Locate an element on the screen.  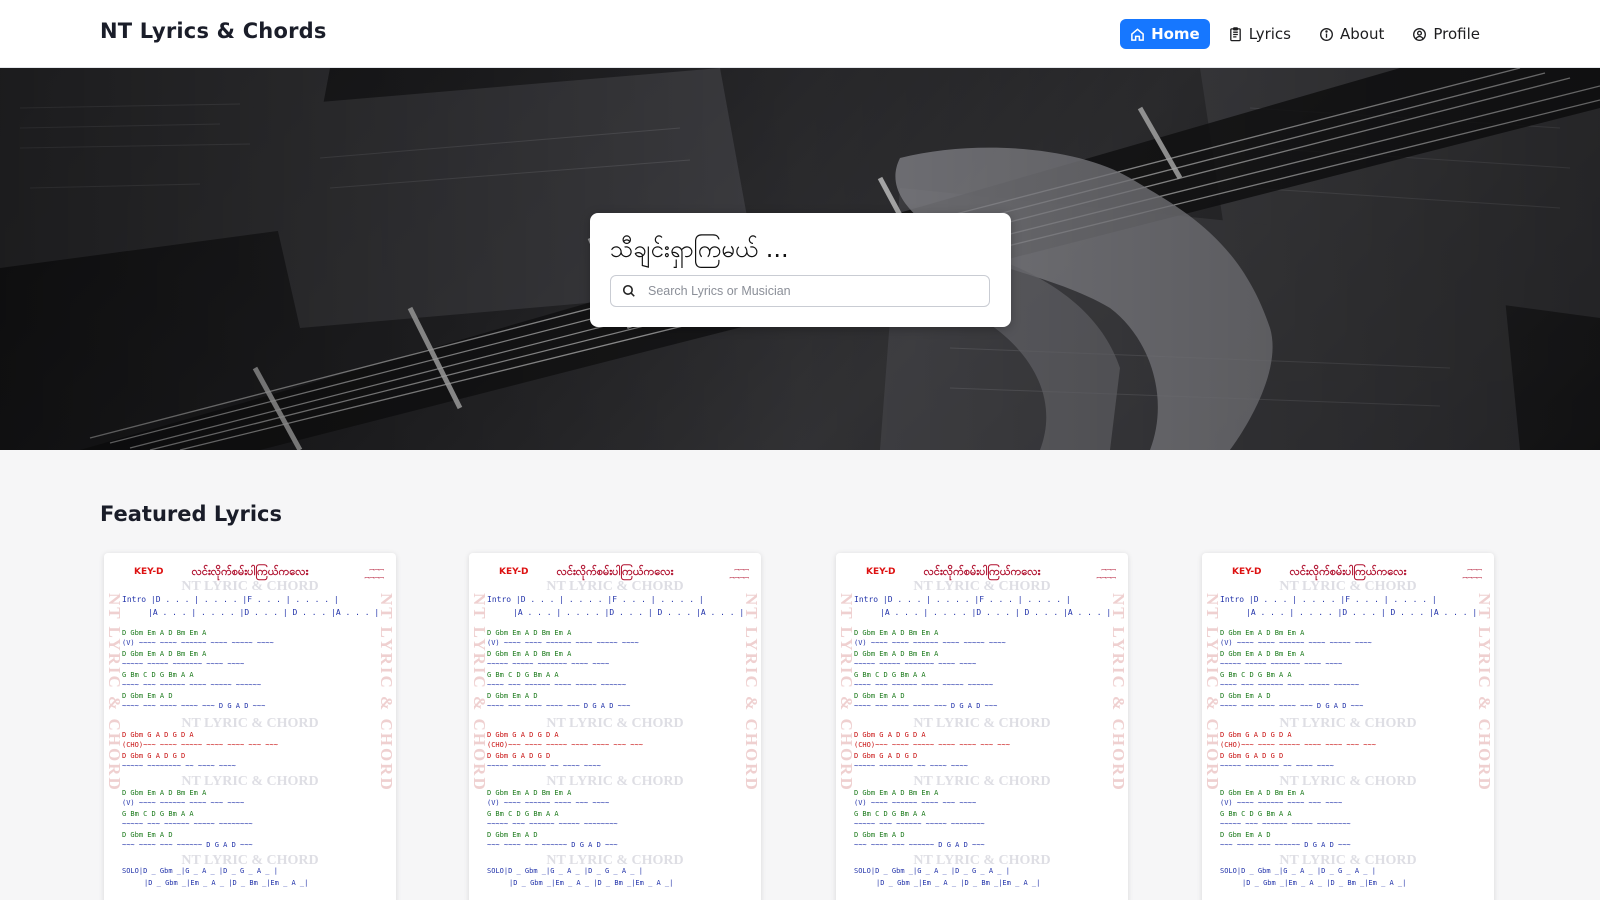
section-title-featured: Featured Lyrics is located at coordinates (191, 514).